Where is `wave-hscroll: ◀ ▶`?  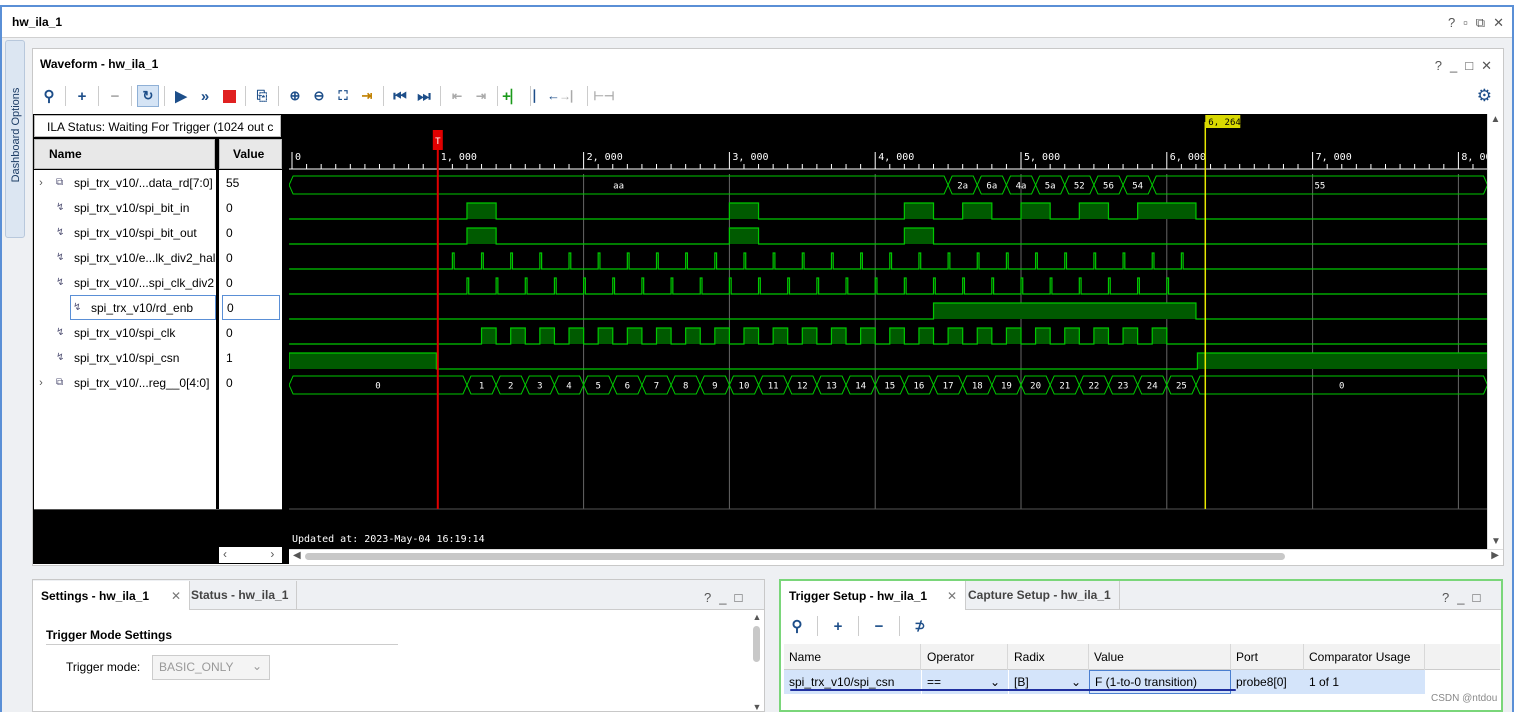
wave-hscroll: ◀ ▶ is located at coordinates (896, 556).